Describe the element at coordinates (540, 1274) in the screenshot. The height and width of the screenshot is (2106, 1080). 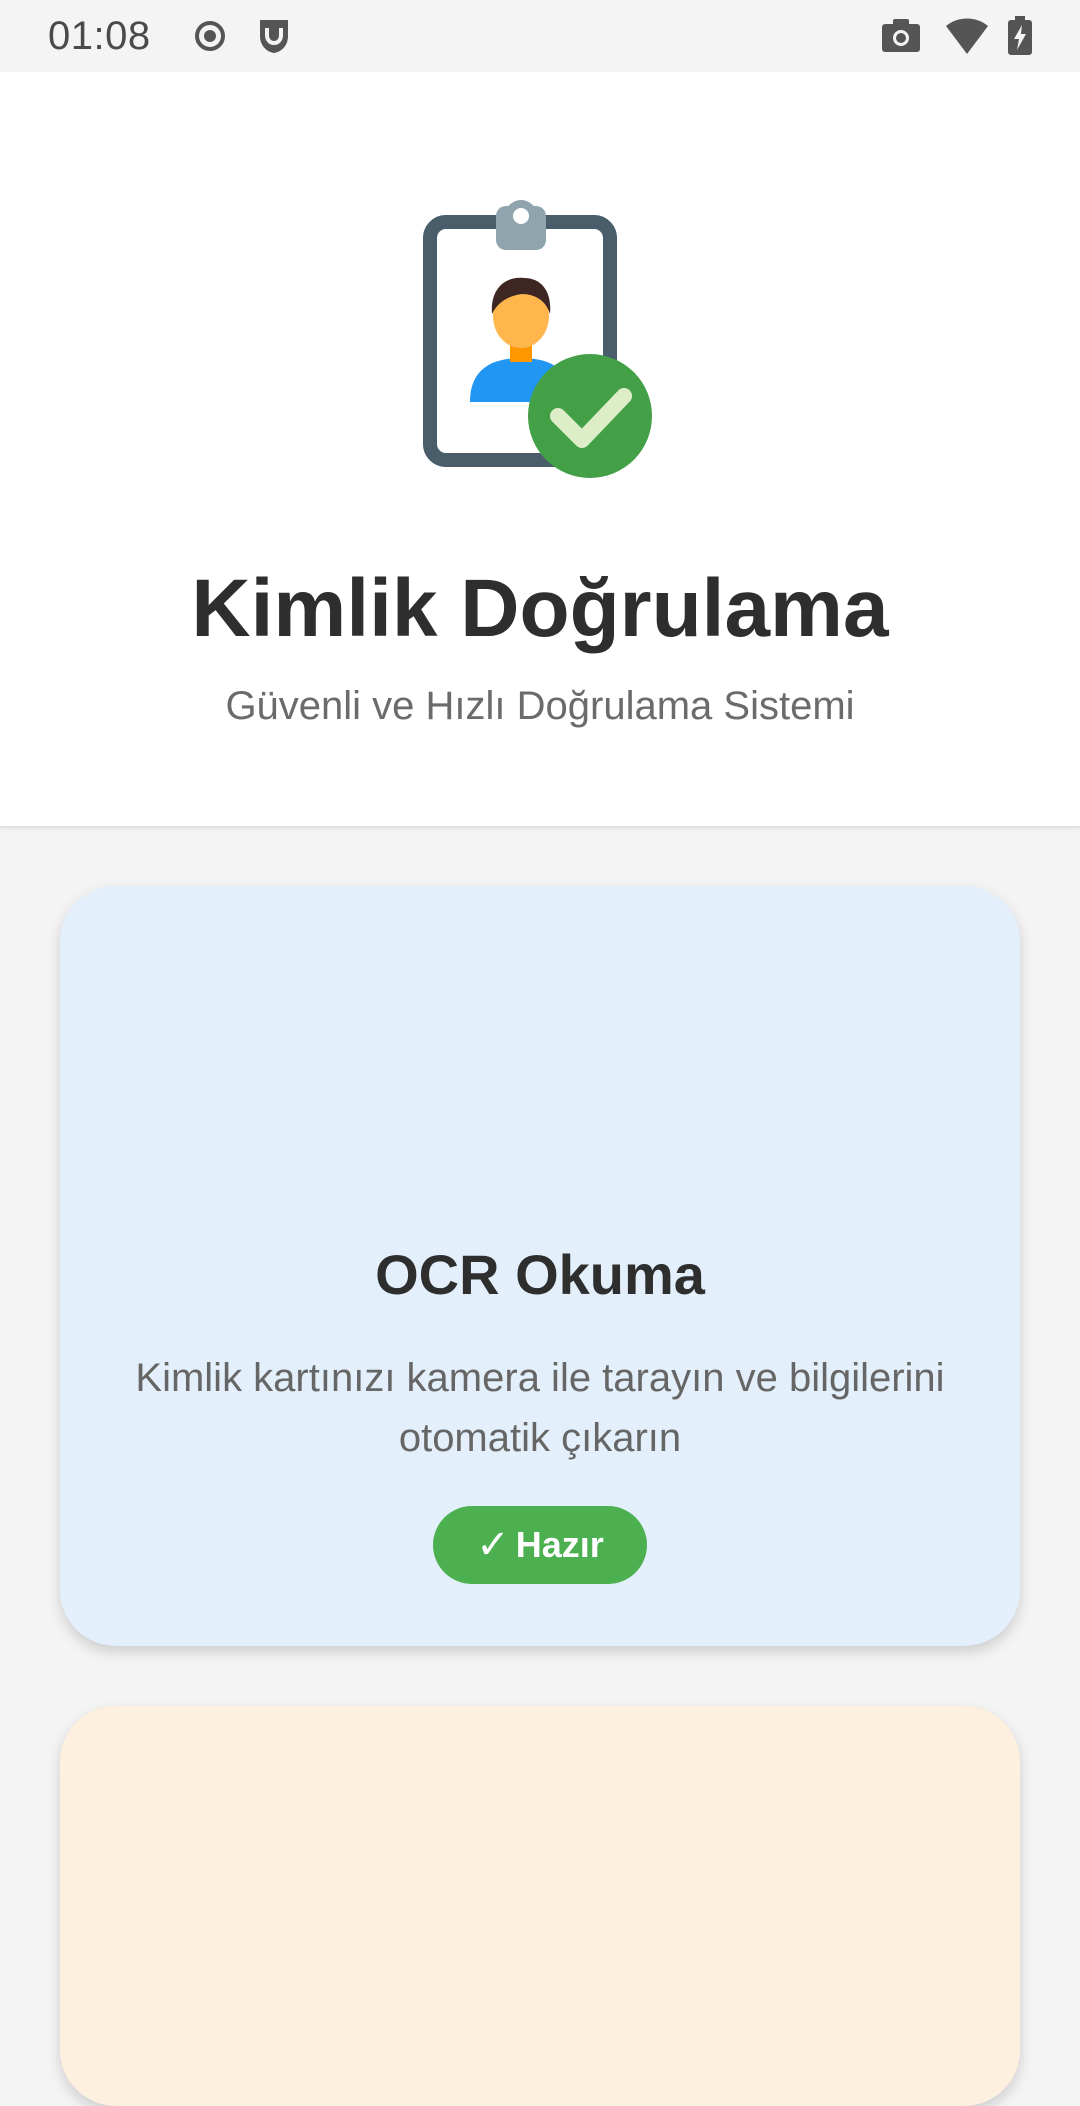
I see `card-title: OCR Okuma` at that location.